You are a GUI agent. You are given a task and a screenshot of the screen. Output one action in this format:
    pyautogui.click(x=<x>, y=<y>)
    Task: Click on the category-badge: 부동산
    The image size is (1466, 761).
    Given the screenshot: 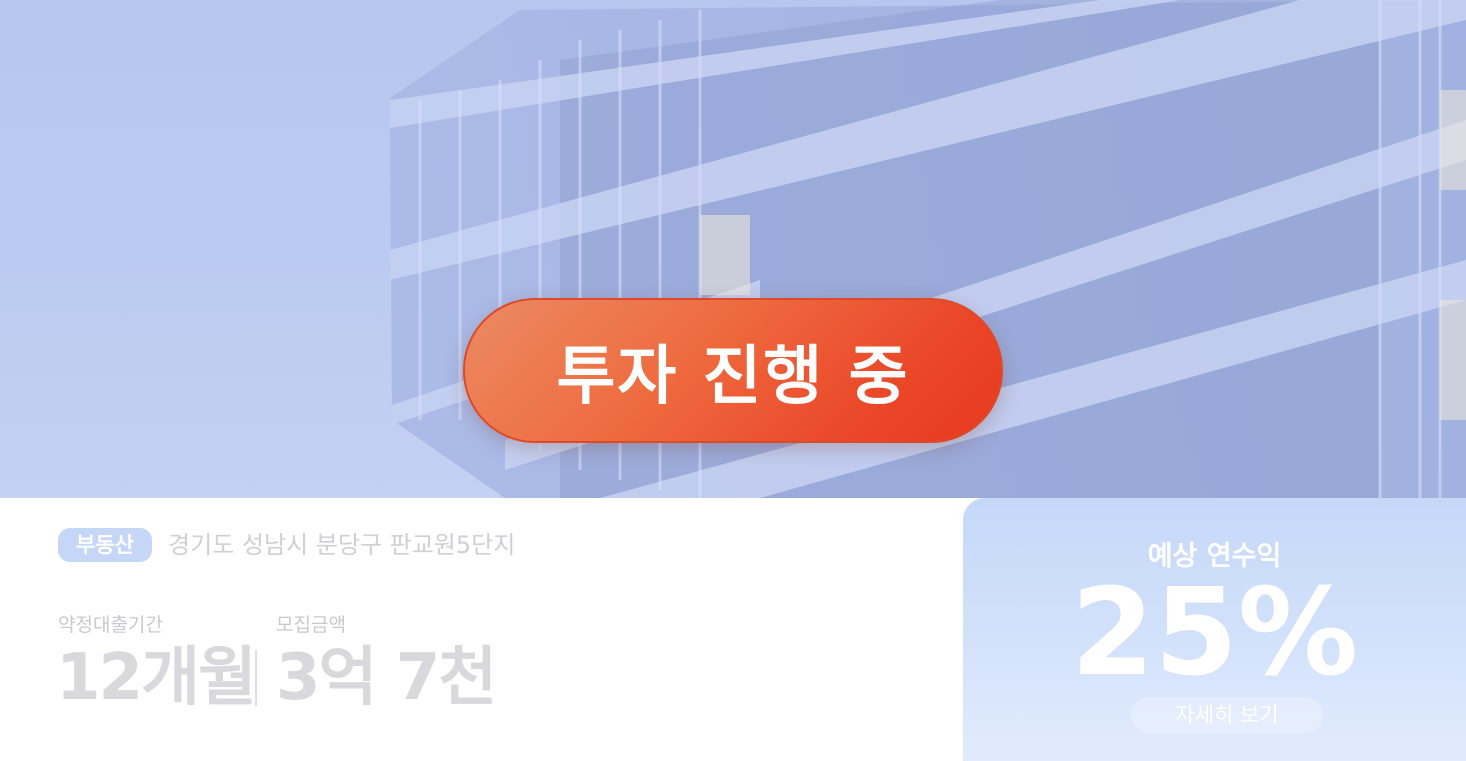 What is the action you would take?
    pyautogui.click(x=105, y=545)
    